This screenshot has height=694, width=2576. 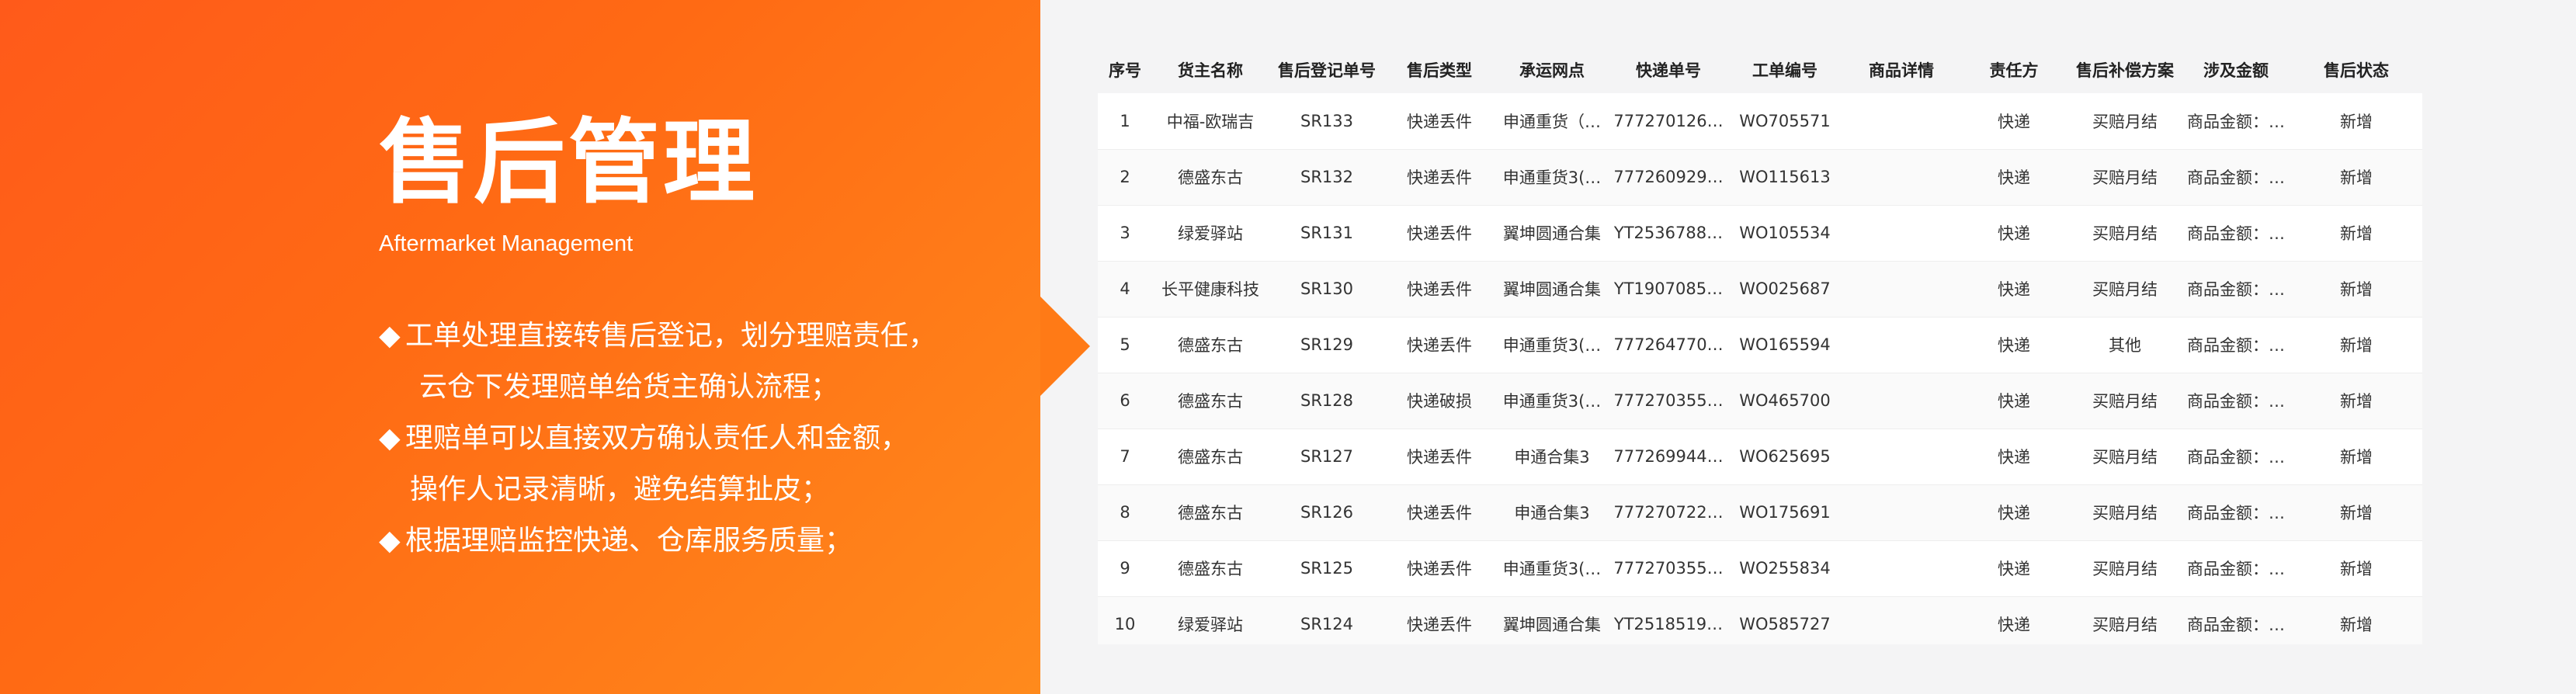 What do you see at coordinates (1327, 121) in the screenshot?
I see `cell-sr-number: SR133` at bounding box center [1327, 121].